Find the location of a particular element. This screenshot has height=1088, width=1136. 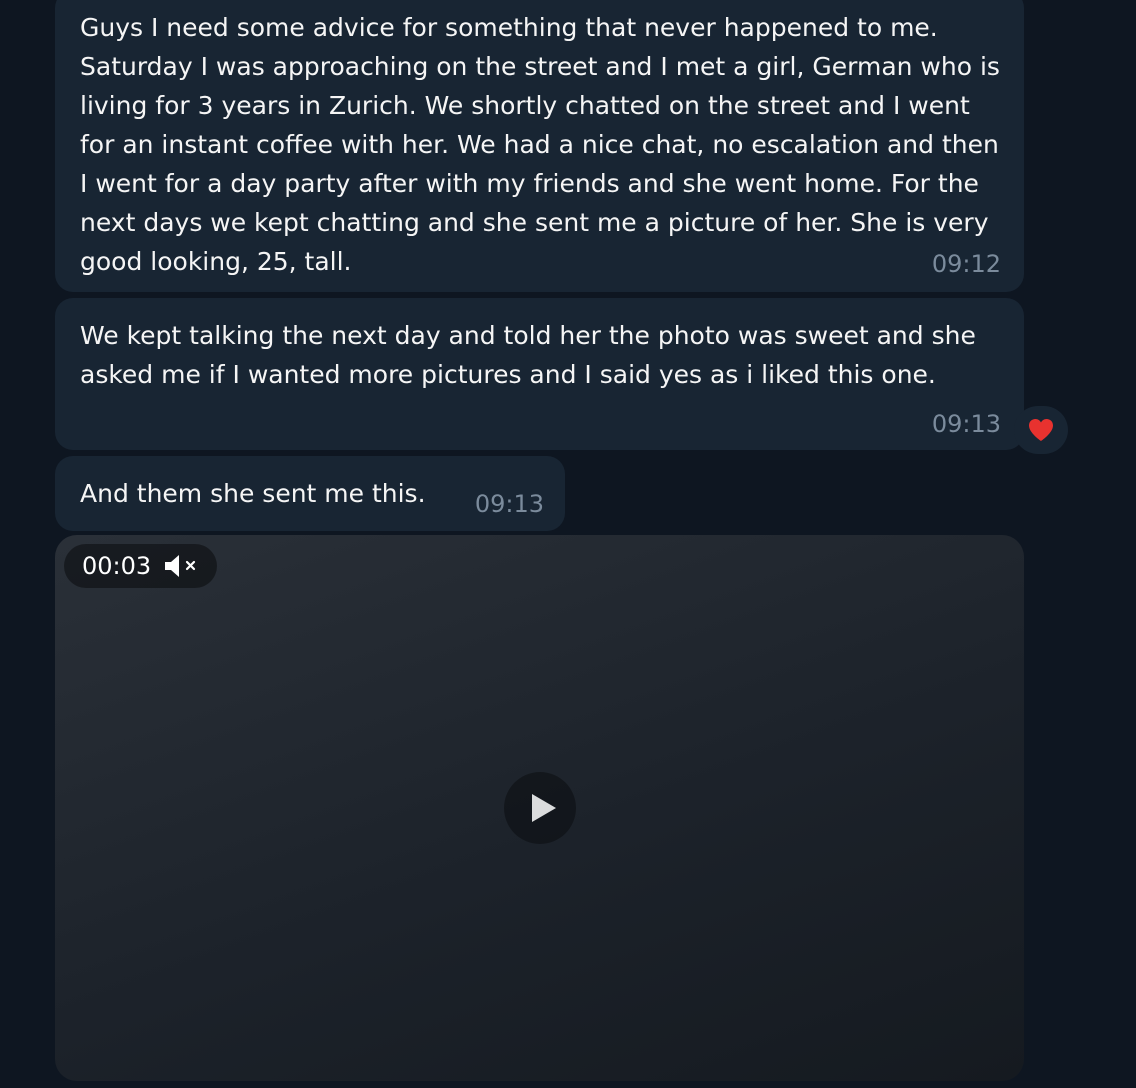

play-icon is located at coordinates (539, 808).